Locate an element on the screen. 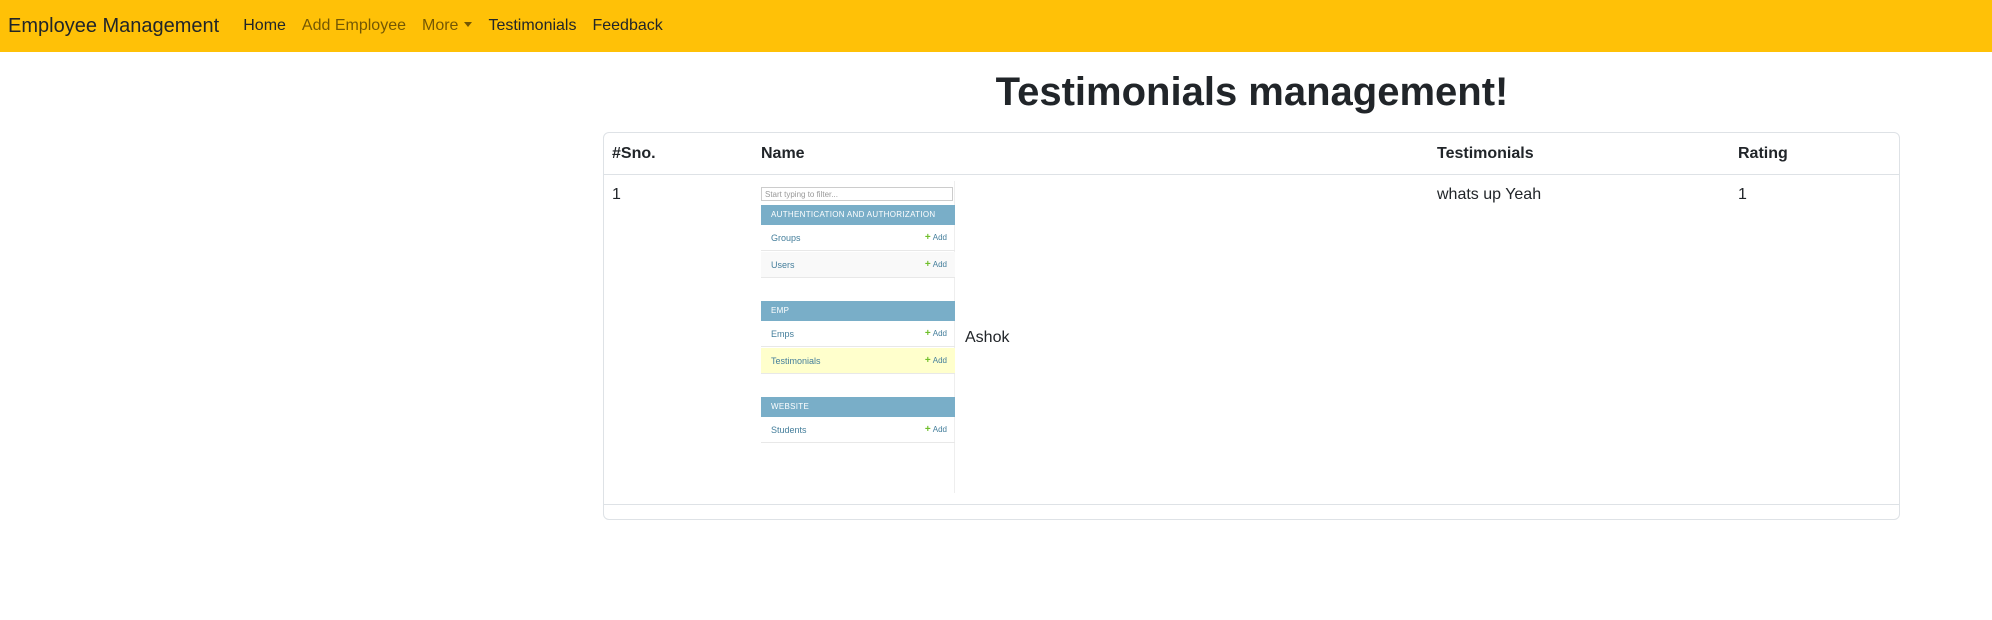 This screenshot has width=1992, height=620. nav-link-home: Home is located at coordinates (264, 26).